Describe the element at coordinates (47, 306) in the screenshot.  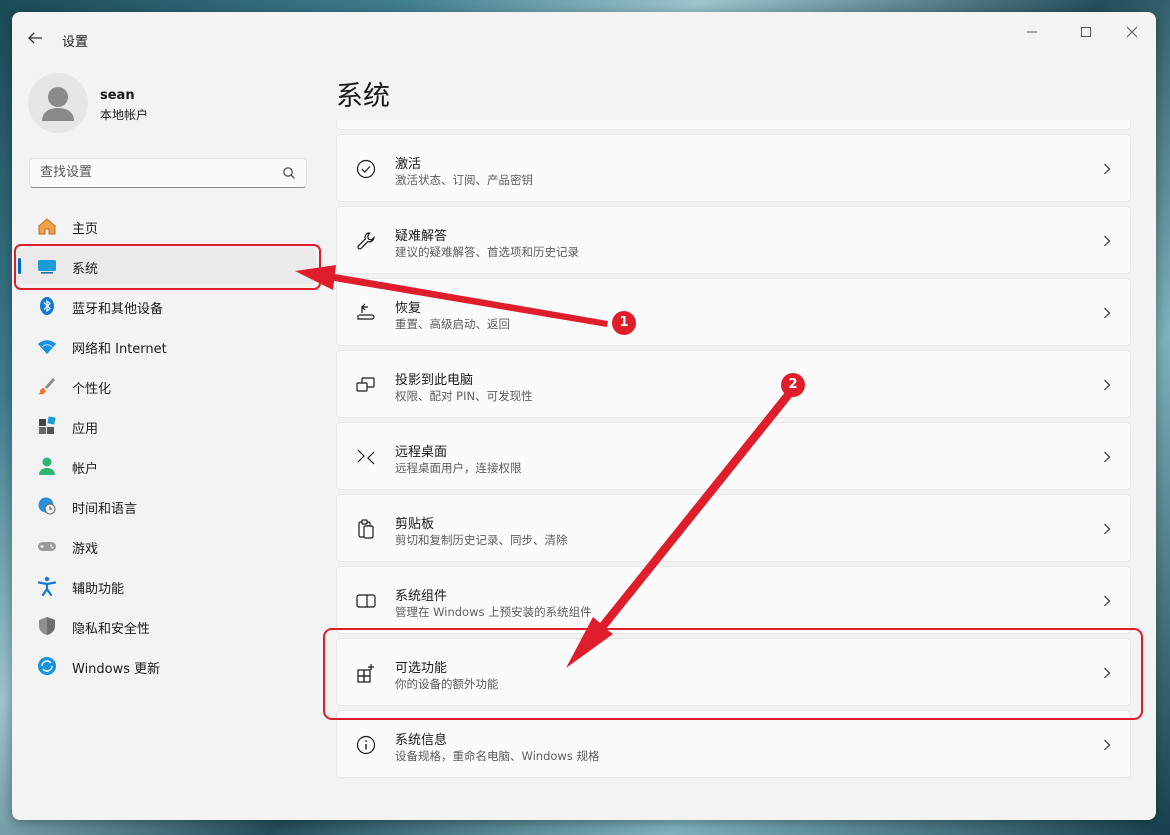
I see `bluetooth-icon` at that location.